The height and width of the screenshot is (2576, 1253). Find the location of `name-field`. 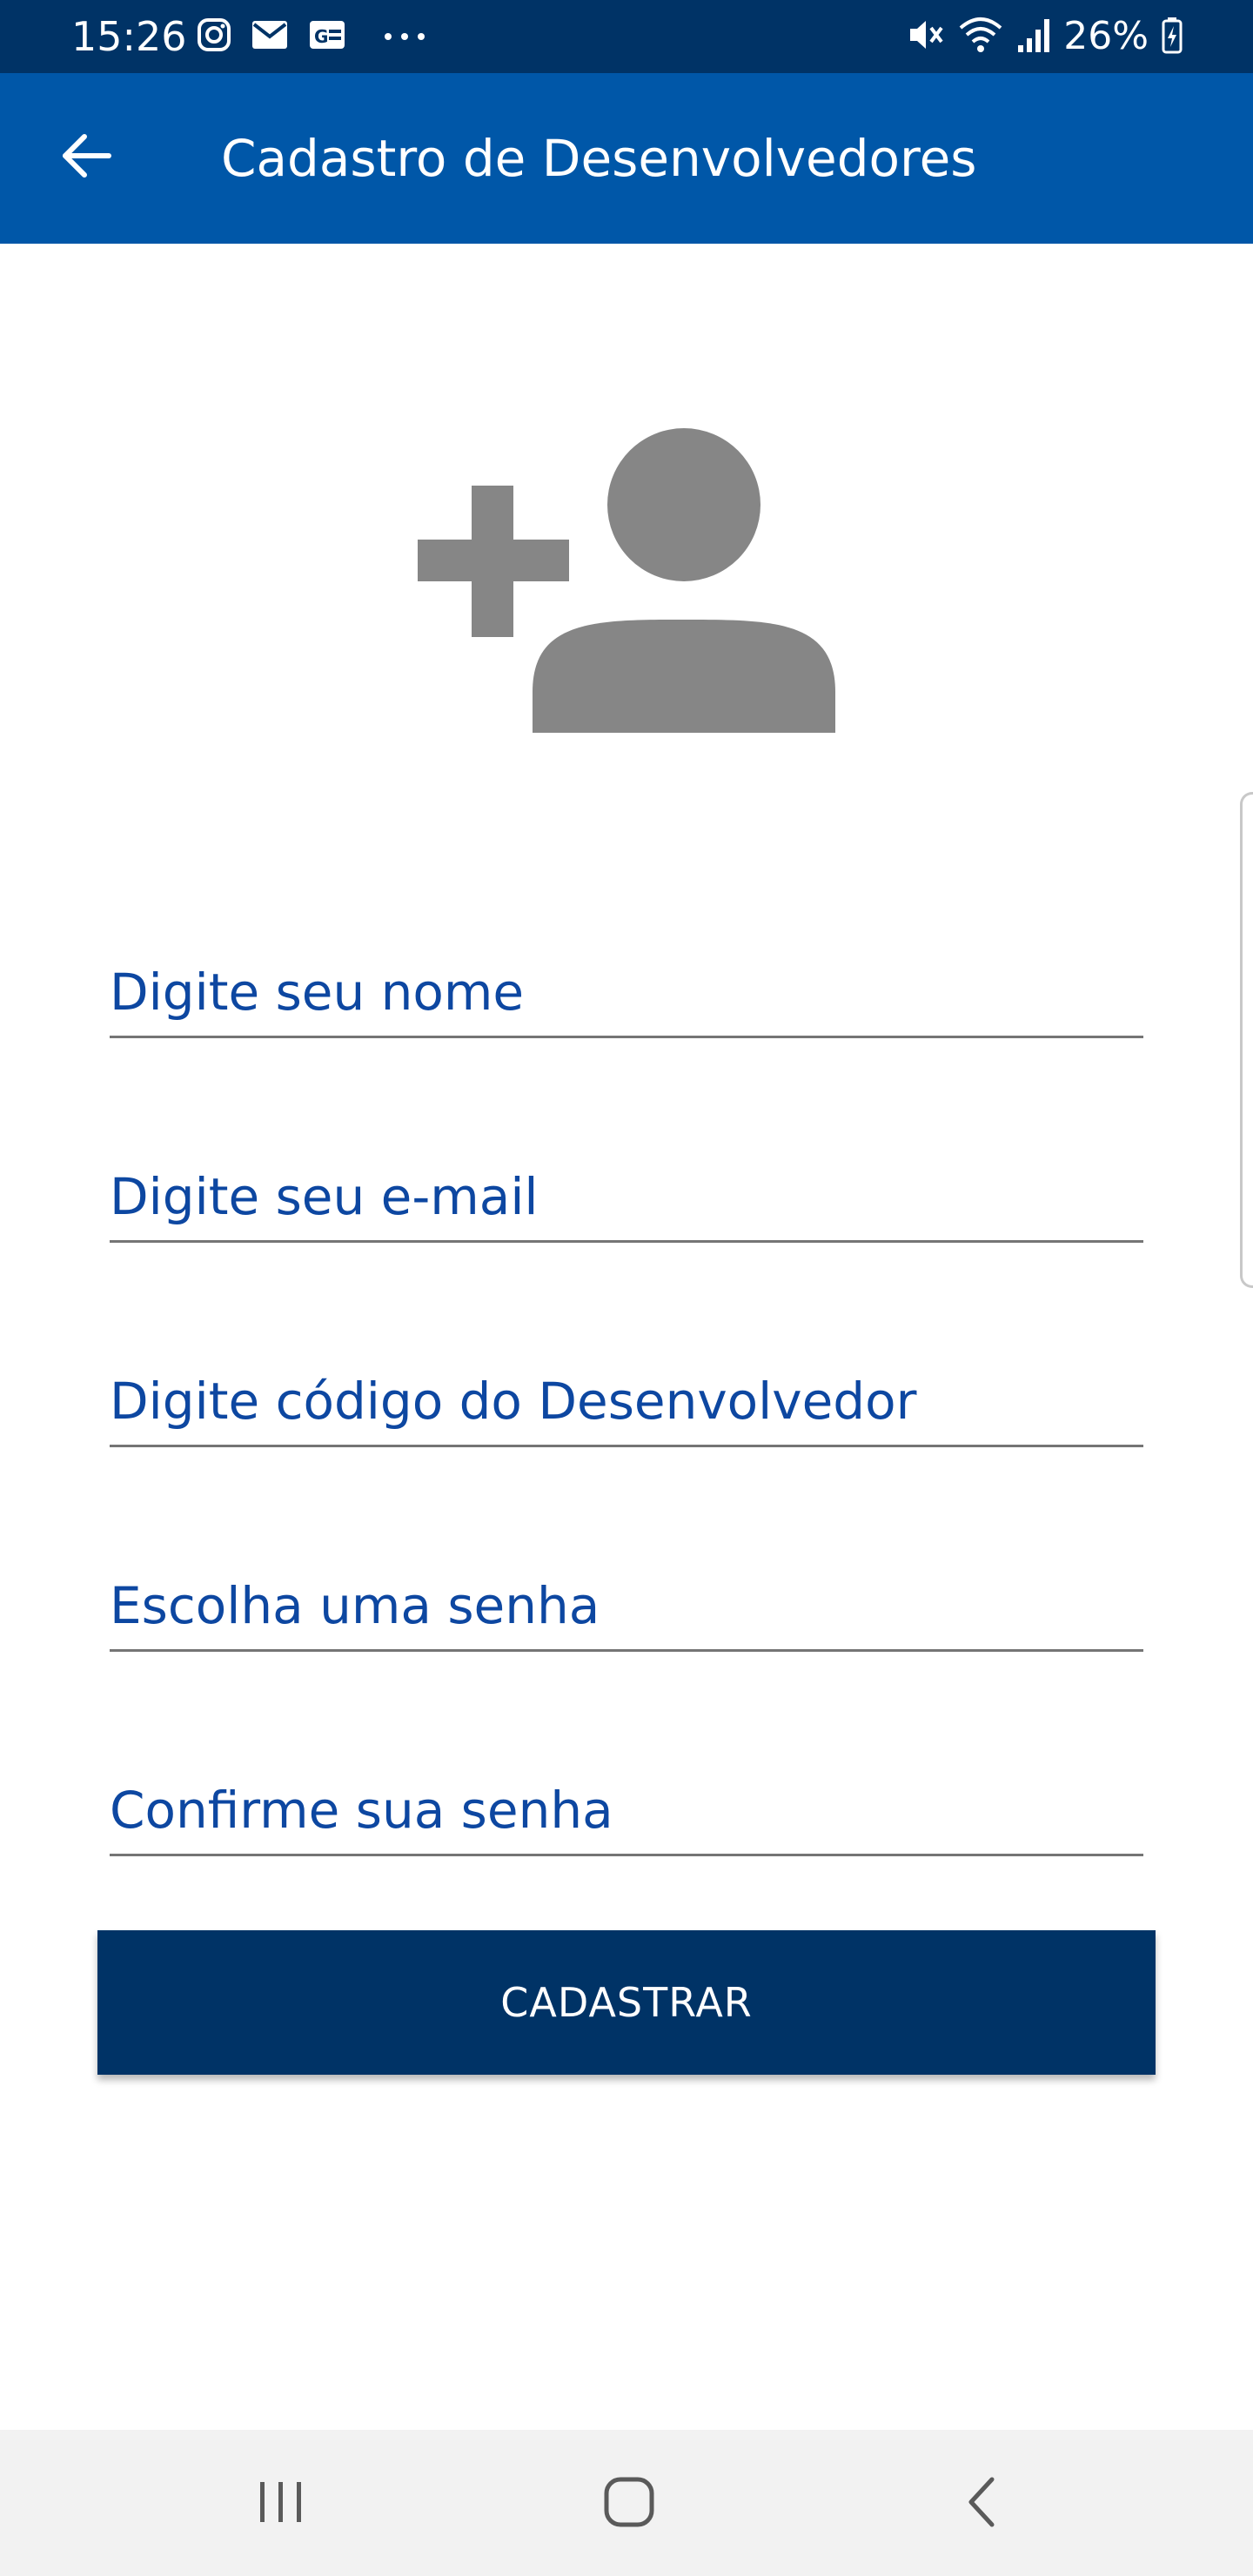

name-field is located at coordinates (626, 990).